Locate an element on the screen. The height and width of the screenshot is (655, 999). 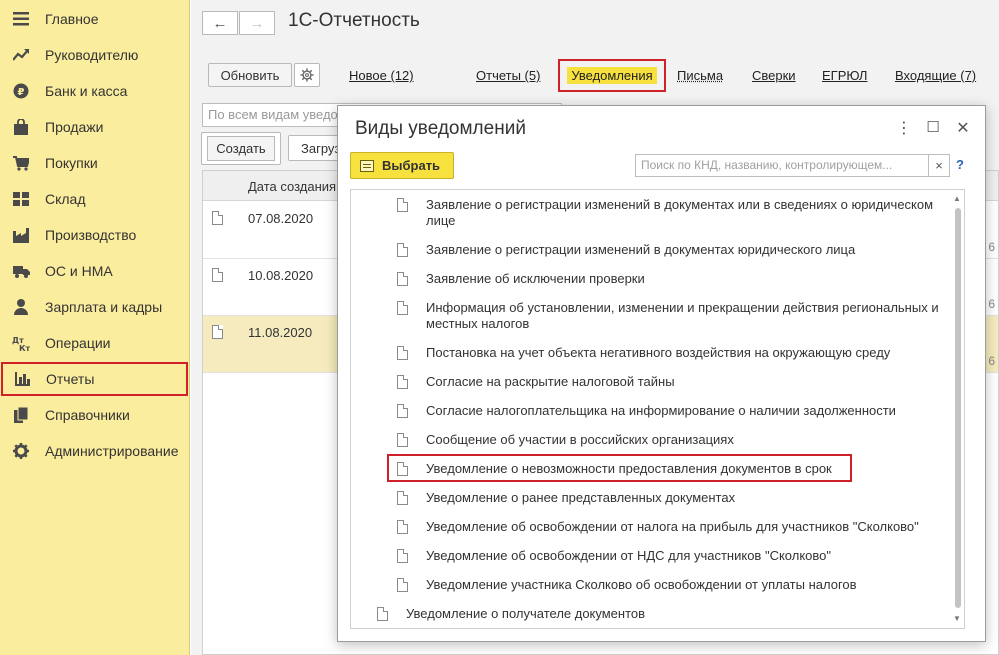
sidebar-item-directories: Справочники is located at coordinates (94, 415).